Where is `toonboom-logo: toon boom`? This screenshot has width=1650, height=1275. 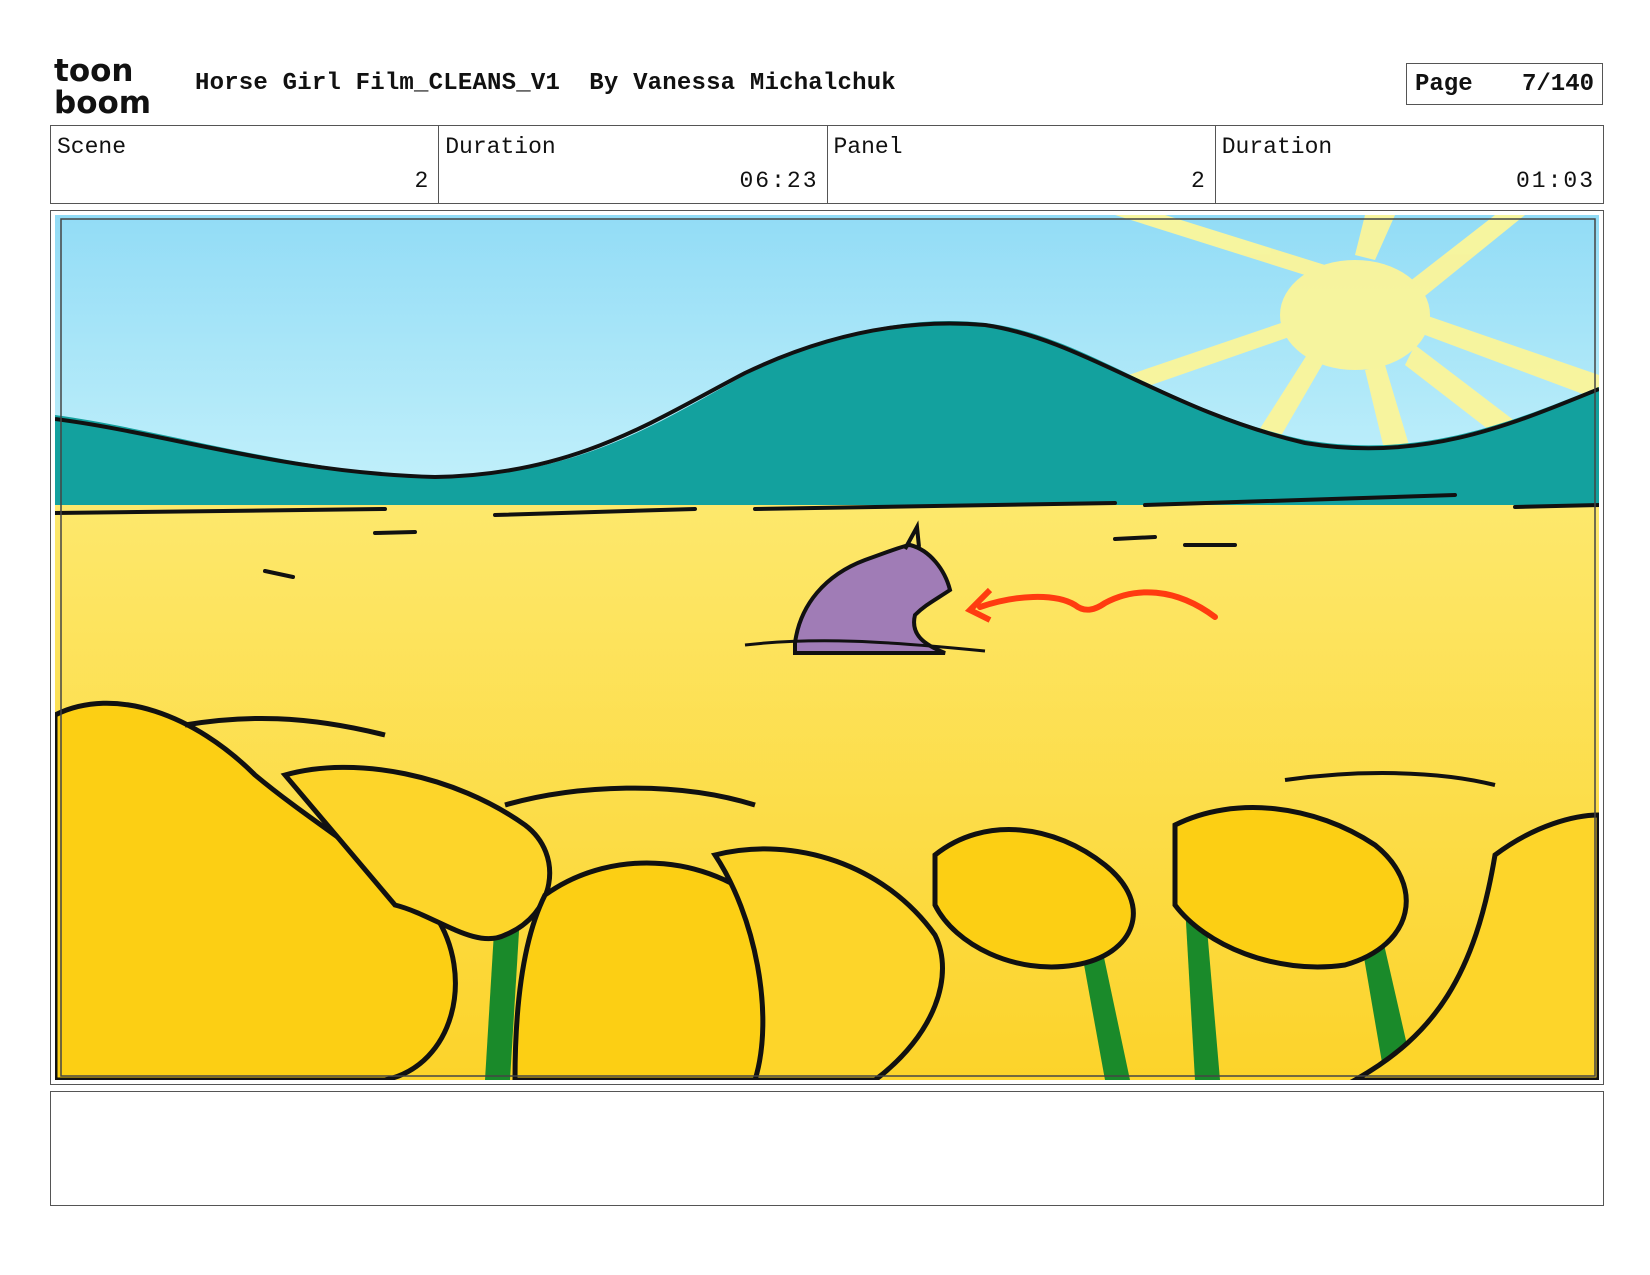
toonboom-logo: toon boom is located at coordinates (102, 85).